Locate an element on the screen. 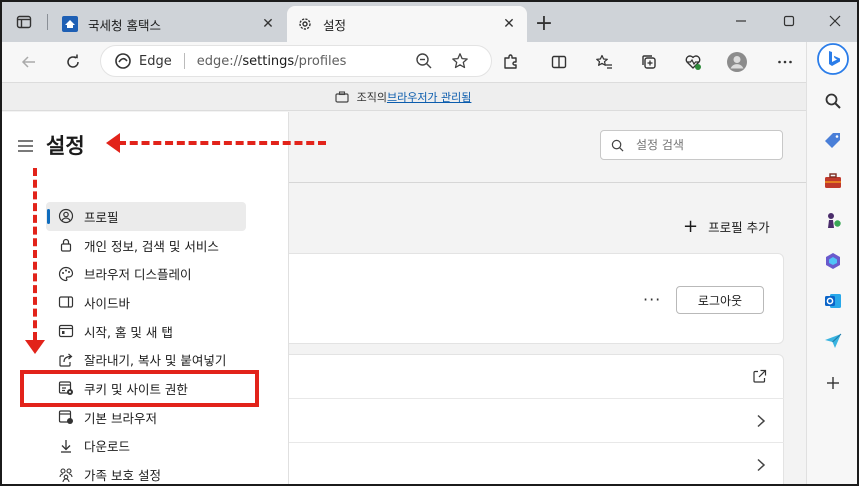 The image size is (859, 486). edge-sidebar is located at coordinates (832, 264).